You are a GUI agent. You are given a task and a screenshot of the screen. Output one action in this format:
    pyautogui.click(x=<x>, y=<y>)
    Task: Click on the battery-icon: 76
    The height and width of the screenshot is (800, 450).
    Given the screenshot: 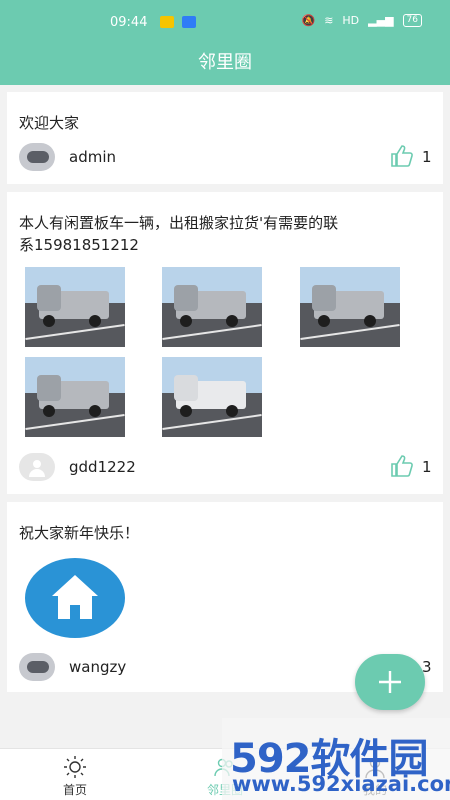 What is the action you would take?
    pyautogui.click(x=412, y=20)
    